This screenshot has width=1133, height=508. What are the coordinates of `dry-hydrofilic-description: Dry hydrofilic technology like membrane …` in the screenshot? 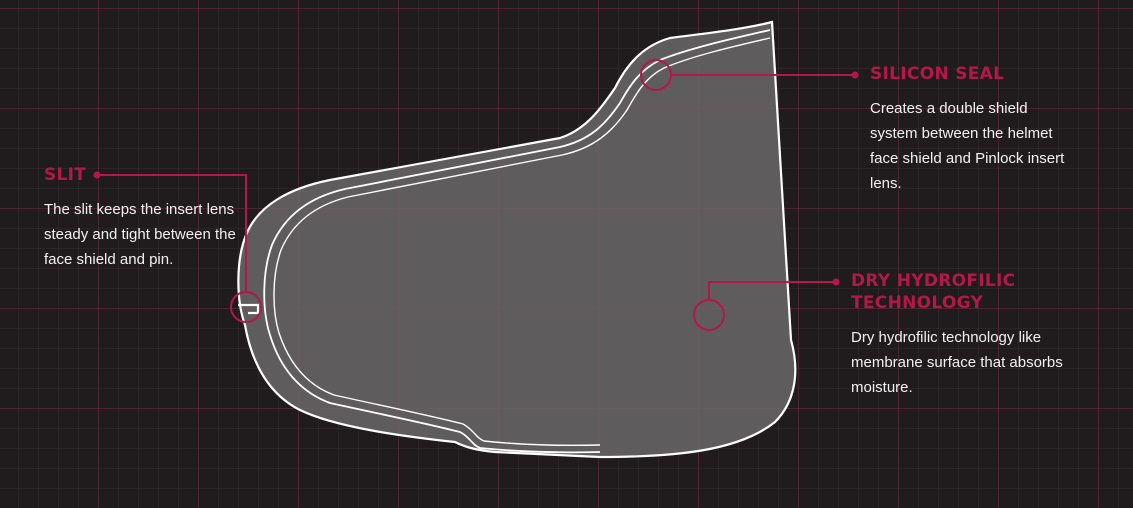 It's located at (957, 362).